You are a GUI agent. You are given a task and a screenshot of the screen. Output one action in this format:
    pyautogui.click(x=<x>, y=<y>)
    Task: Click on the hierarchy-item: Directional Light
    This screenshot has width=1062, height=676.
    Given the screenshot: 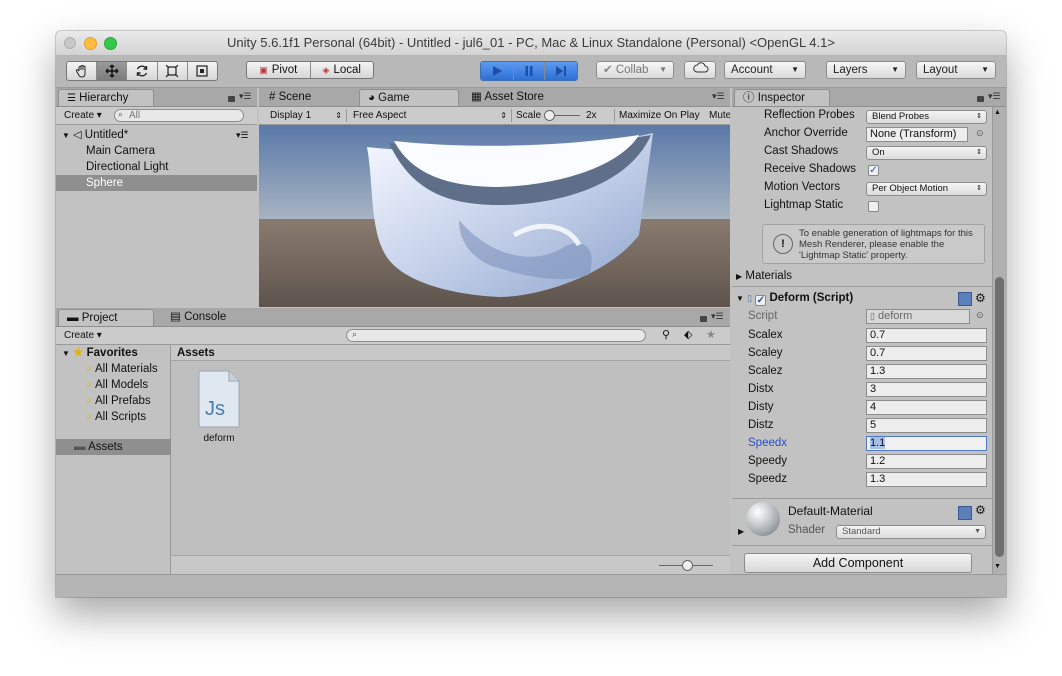 What is the action you would take?
    pyautogui.click(x=156, y=167)
    